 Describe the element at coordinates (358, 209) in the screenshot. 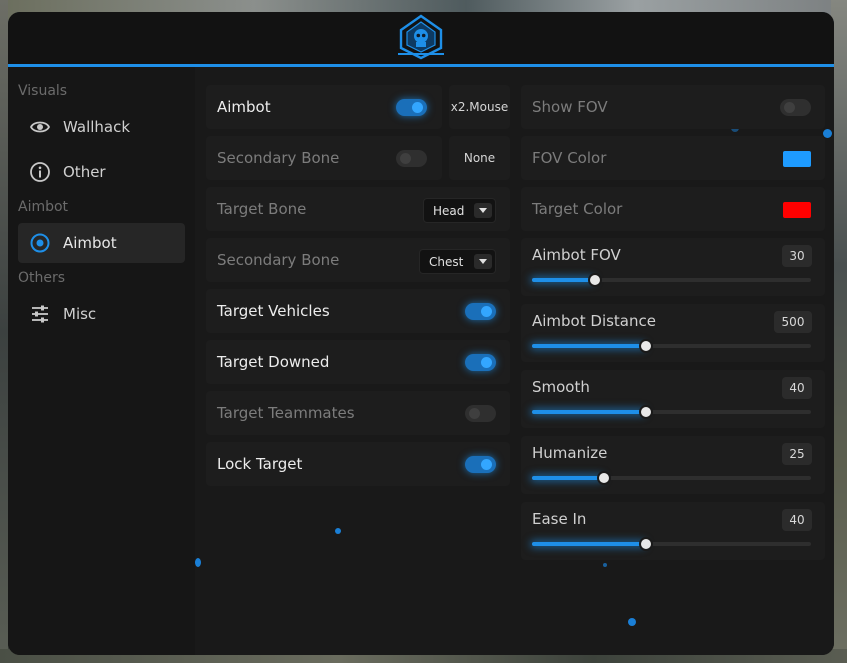

I see `target-bone-row: Target Bone Head` at that location.